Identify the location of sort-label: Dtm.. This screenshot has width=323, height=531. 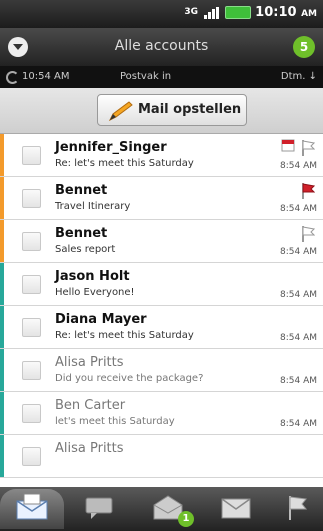
(293, 76).